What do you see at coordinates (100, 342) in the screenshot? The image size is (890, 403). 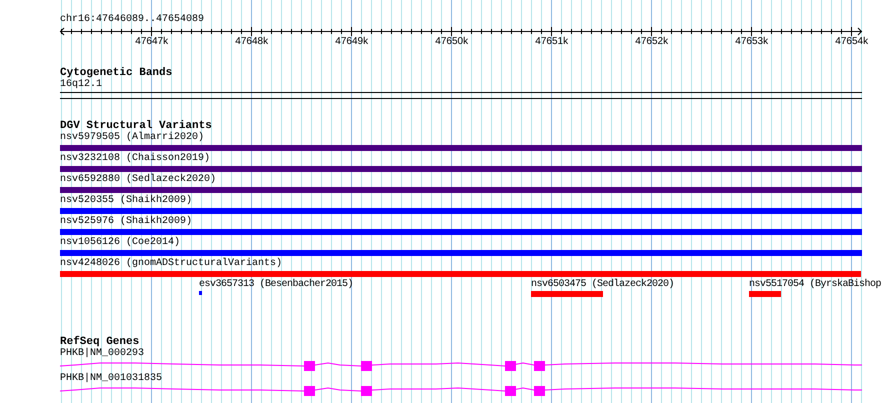 I see `track-title: RefSeq Genes` at bounding box center [100, 342].